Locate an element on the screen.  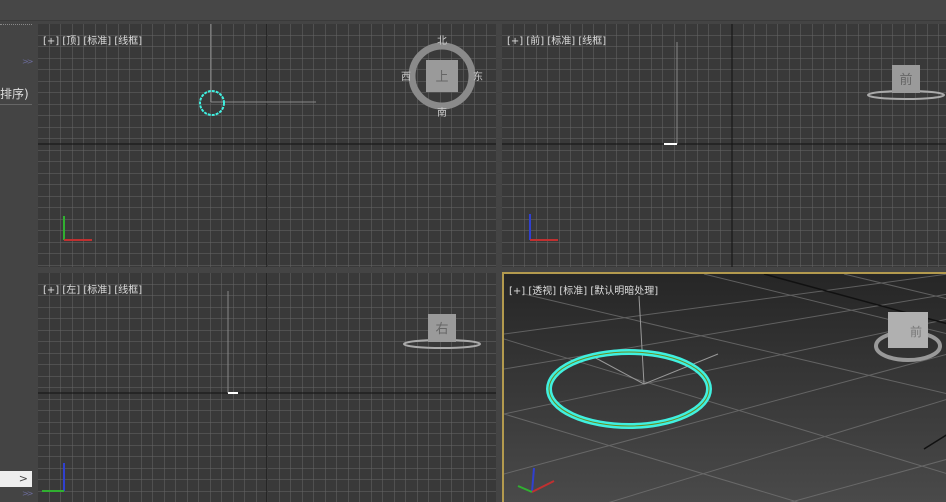
svg-text: 北 is located at coordinates (442, 41).